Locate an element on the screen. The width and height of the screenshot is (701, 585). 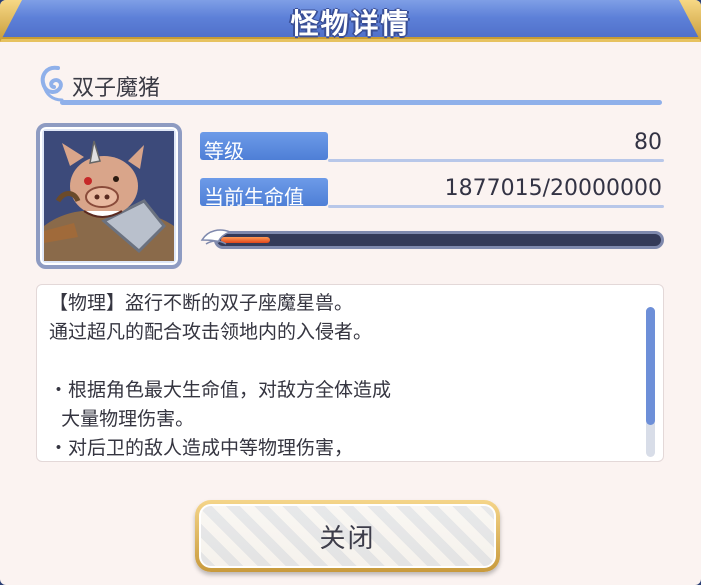
level-underline is located at coordinates (496, 160).